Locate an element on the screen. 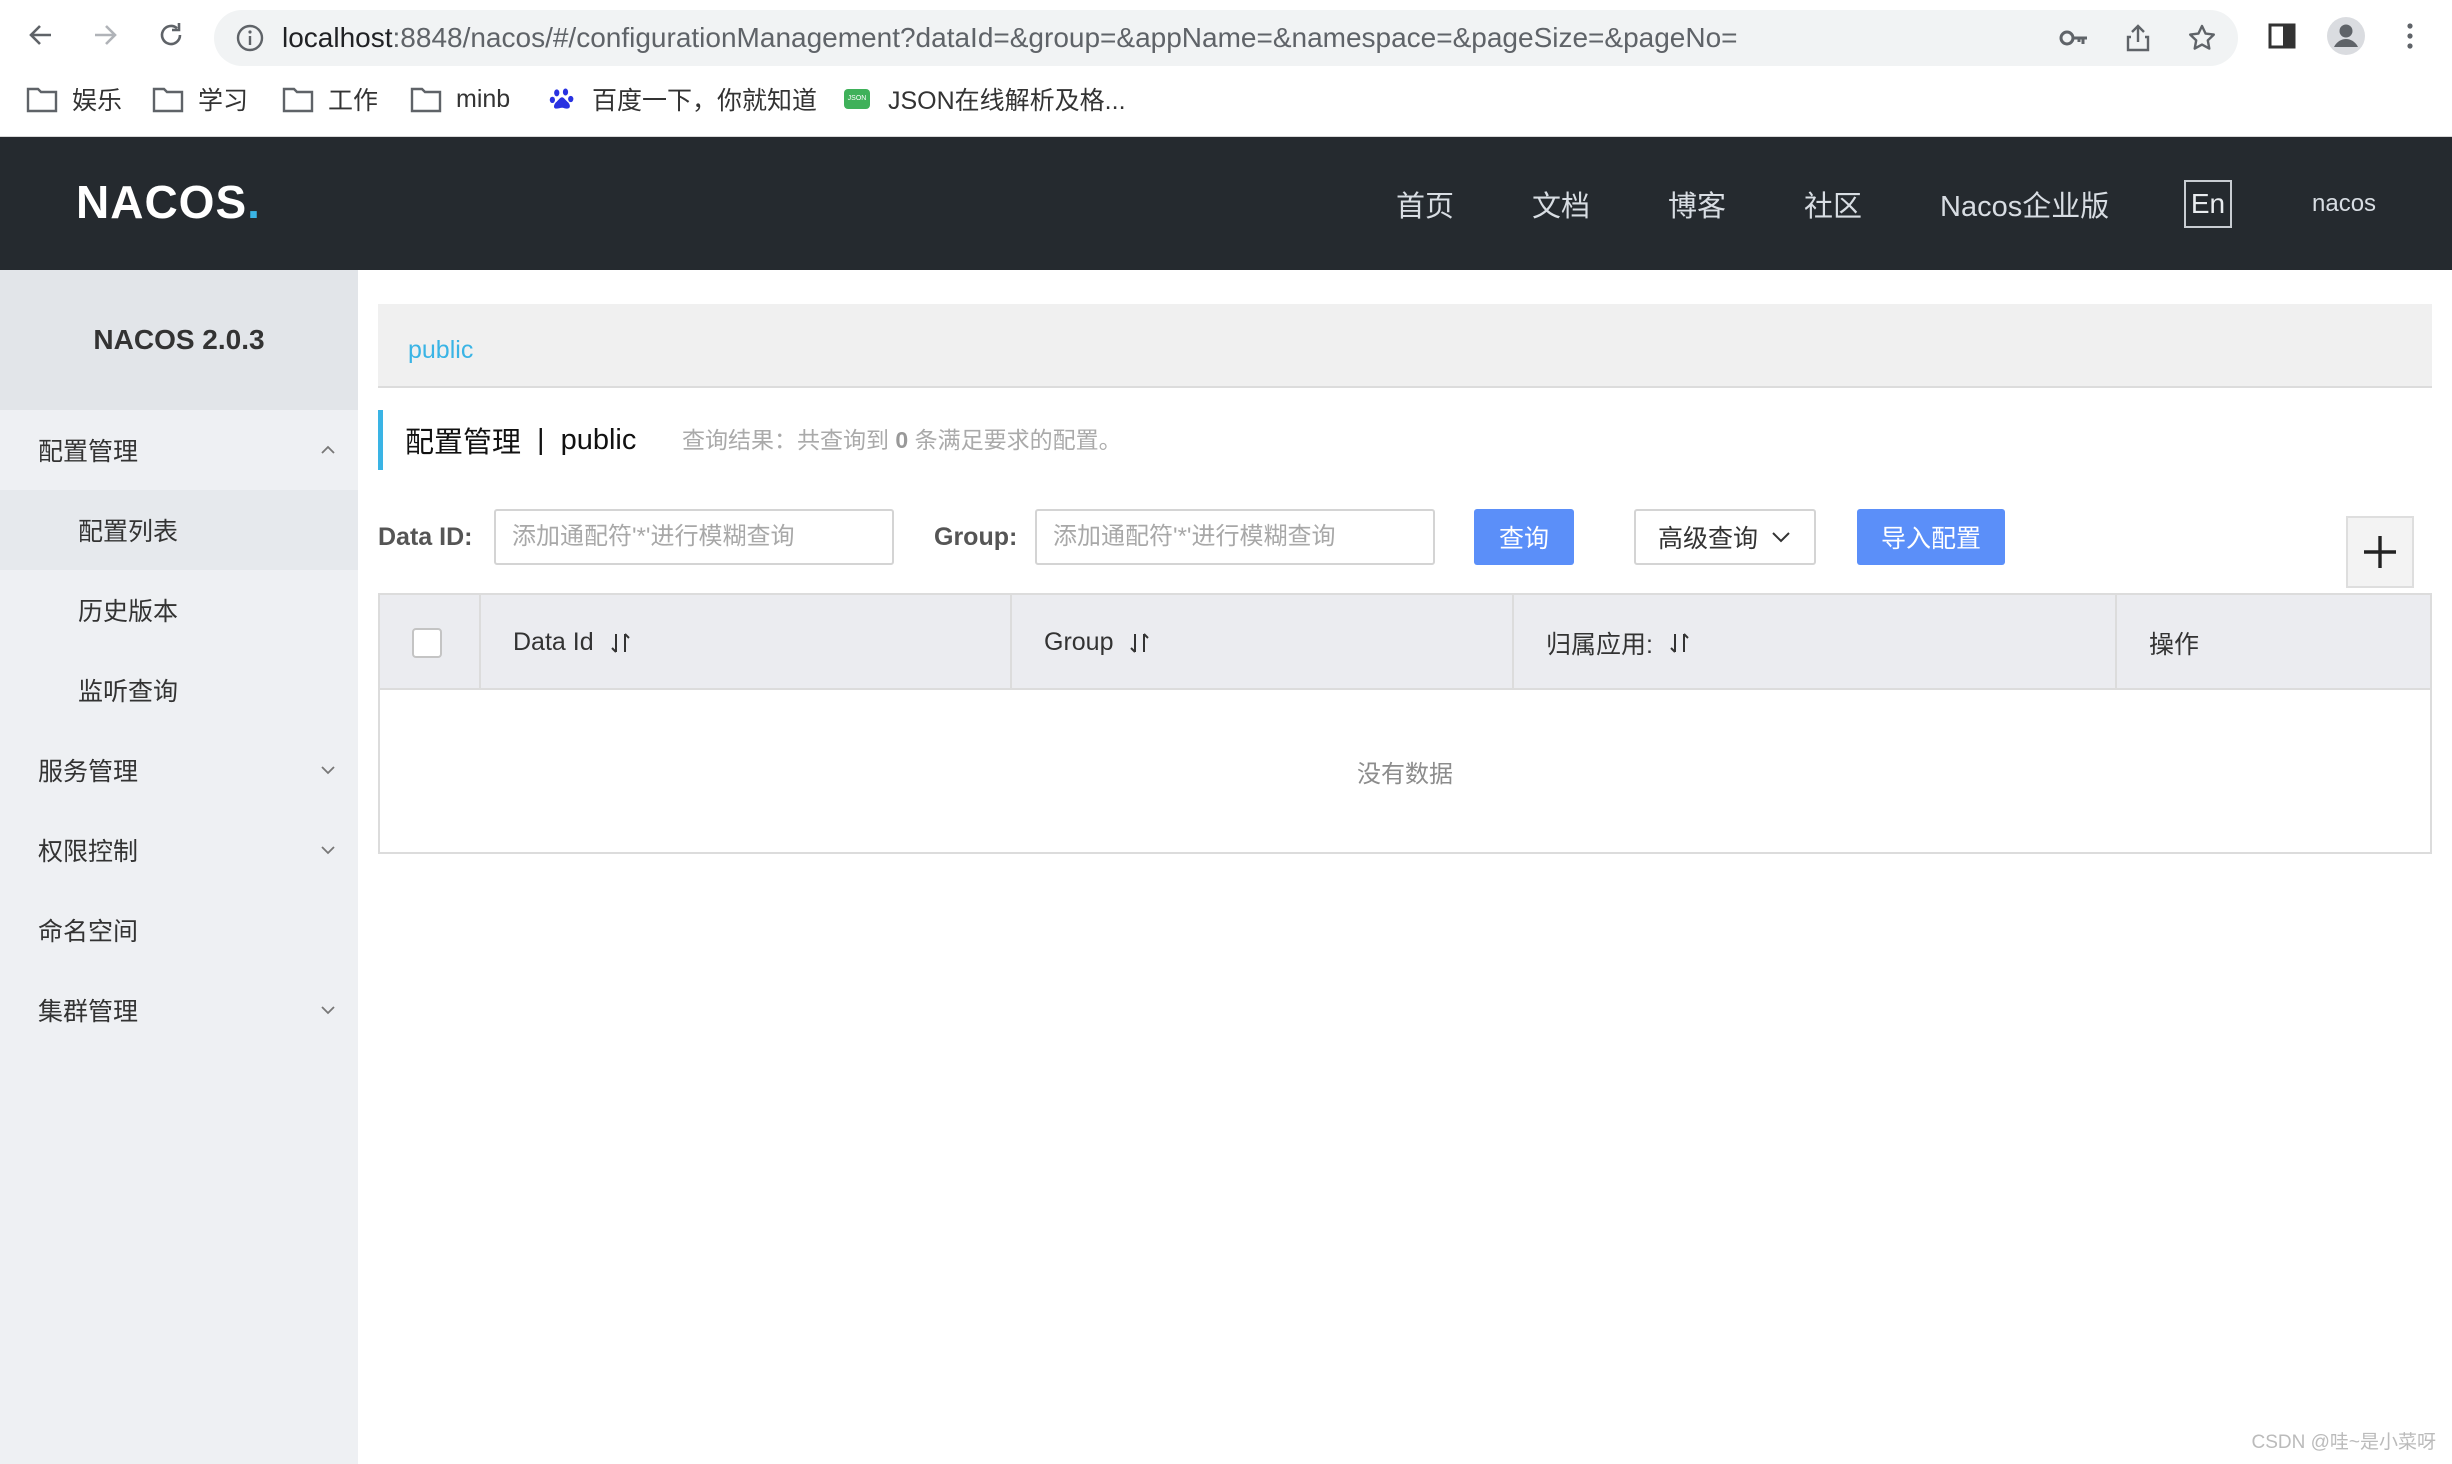  side-panel-icon is located at coordinates (2282, 36).